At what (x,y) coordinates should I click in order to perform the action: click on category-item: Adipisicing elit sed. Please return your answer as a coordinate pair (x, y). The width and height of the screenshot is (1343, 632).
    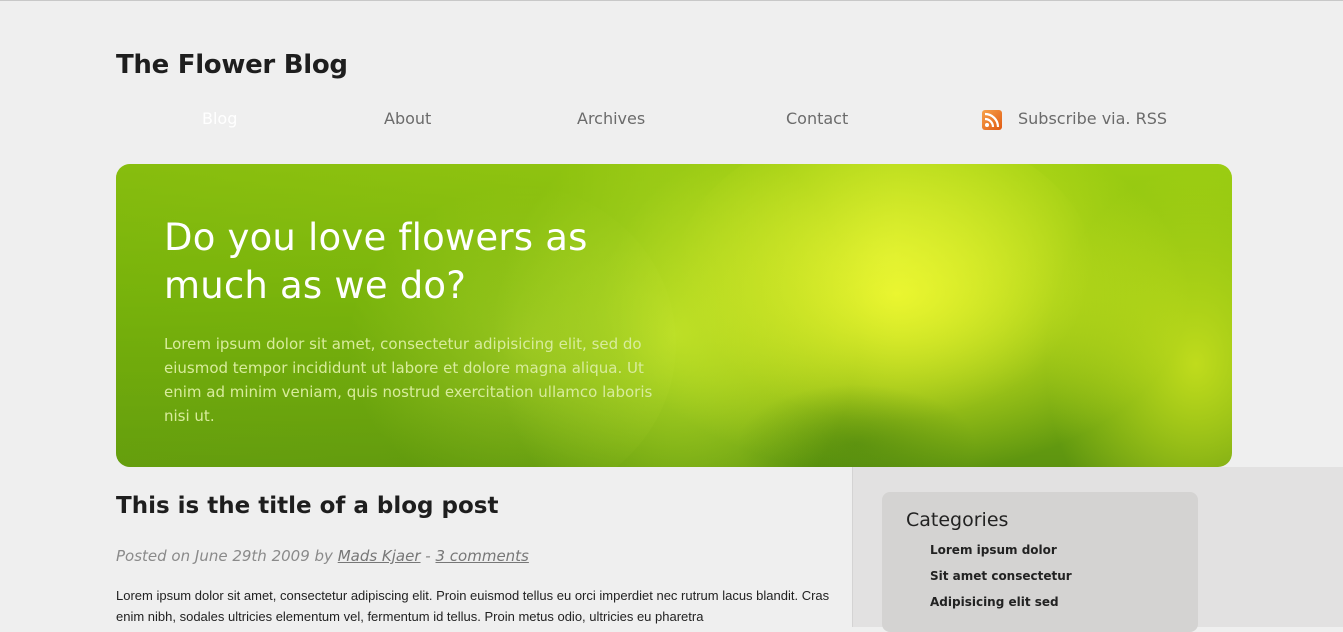
    Looking at the image, I should click on (1001, 607).